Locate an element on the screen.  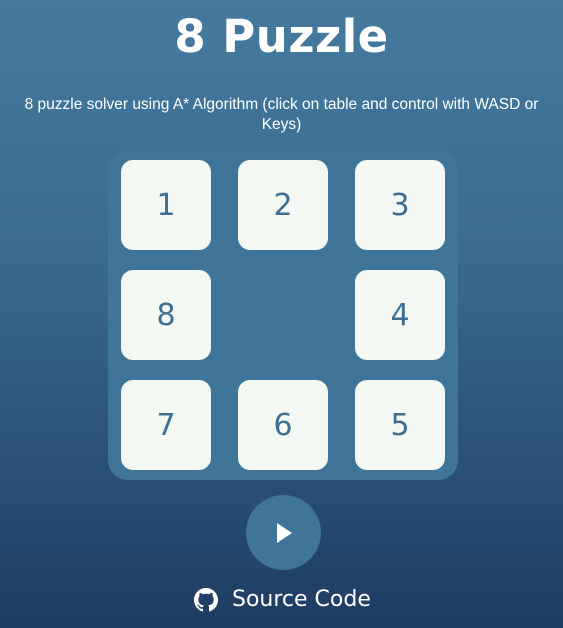
source-code-label: Source Code is located at coordinates (301, 599).